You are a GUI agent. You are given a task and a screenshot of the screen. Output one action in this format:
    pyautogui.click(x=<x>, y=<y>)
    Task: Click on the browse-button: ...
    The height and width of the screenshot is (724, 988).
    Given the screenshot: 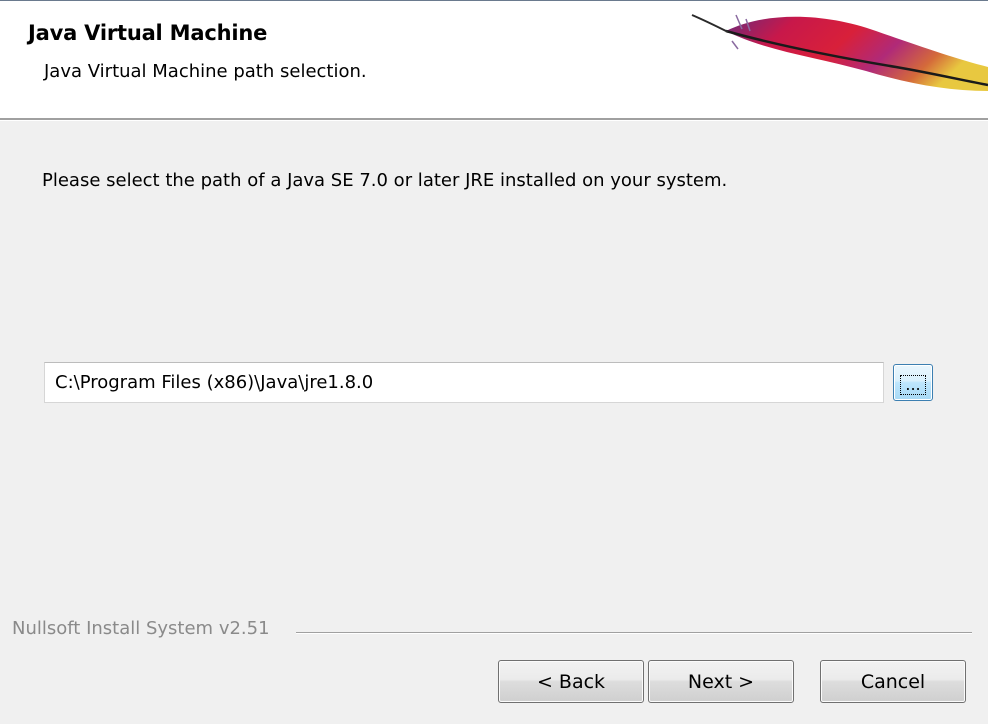 What is the action you would take?
    pyautogui.click(x=913, y=382)
    